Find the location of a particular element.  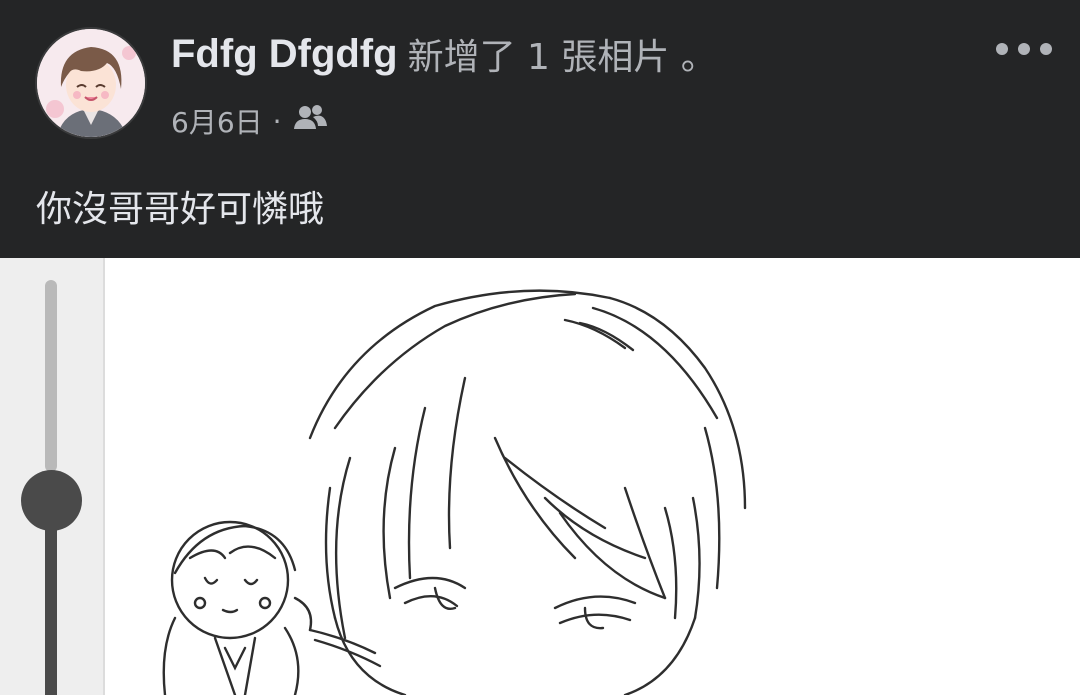

post-title-line: Fdfg Dfgdfg 新增了 1 張相片 。 is located at coordinates (444, 54).